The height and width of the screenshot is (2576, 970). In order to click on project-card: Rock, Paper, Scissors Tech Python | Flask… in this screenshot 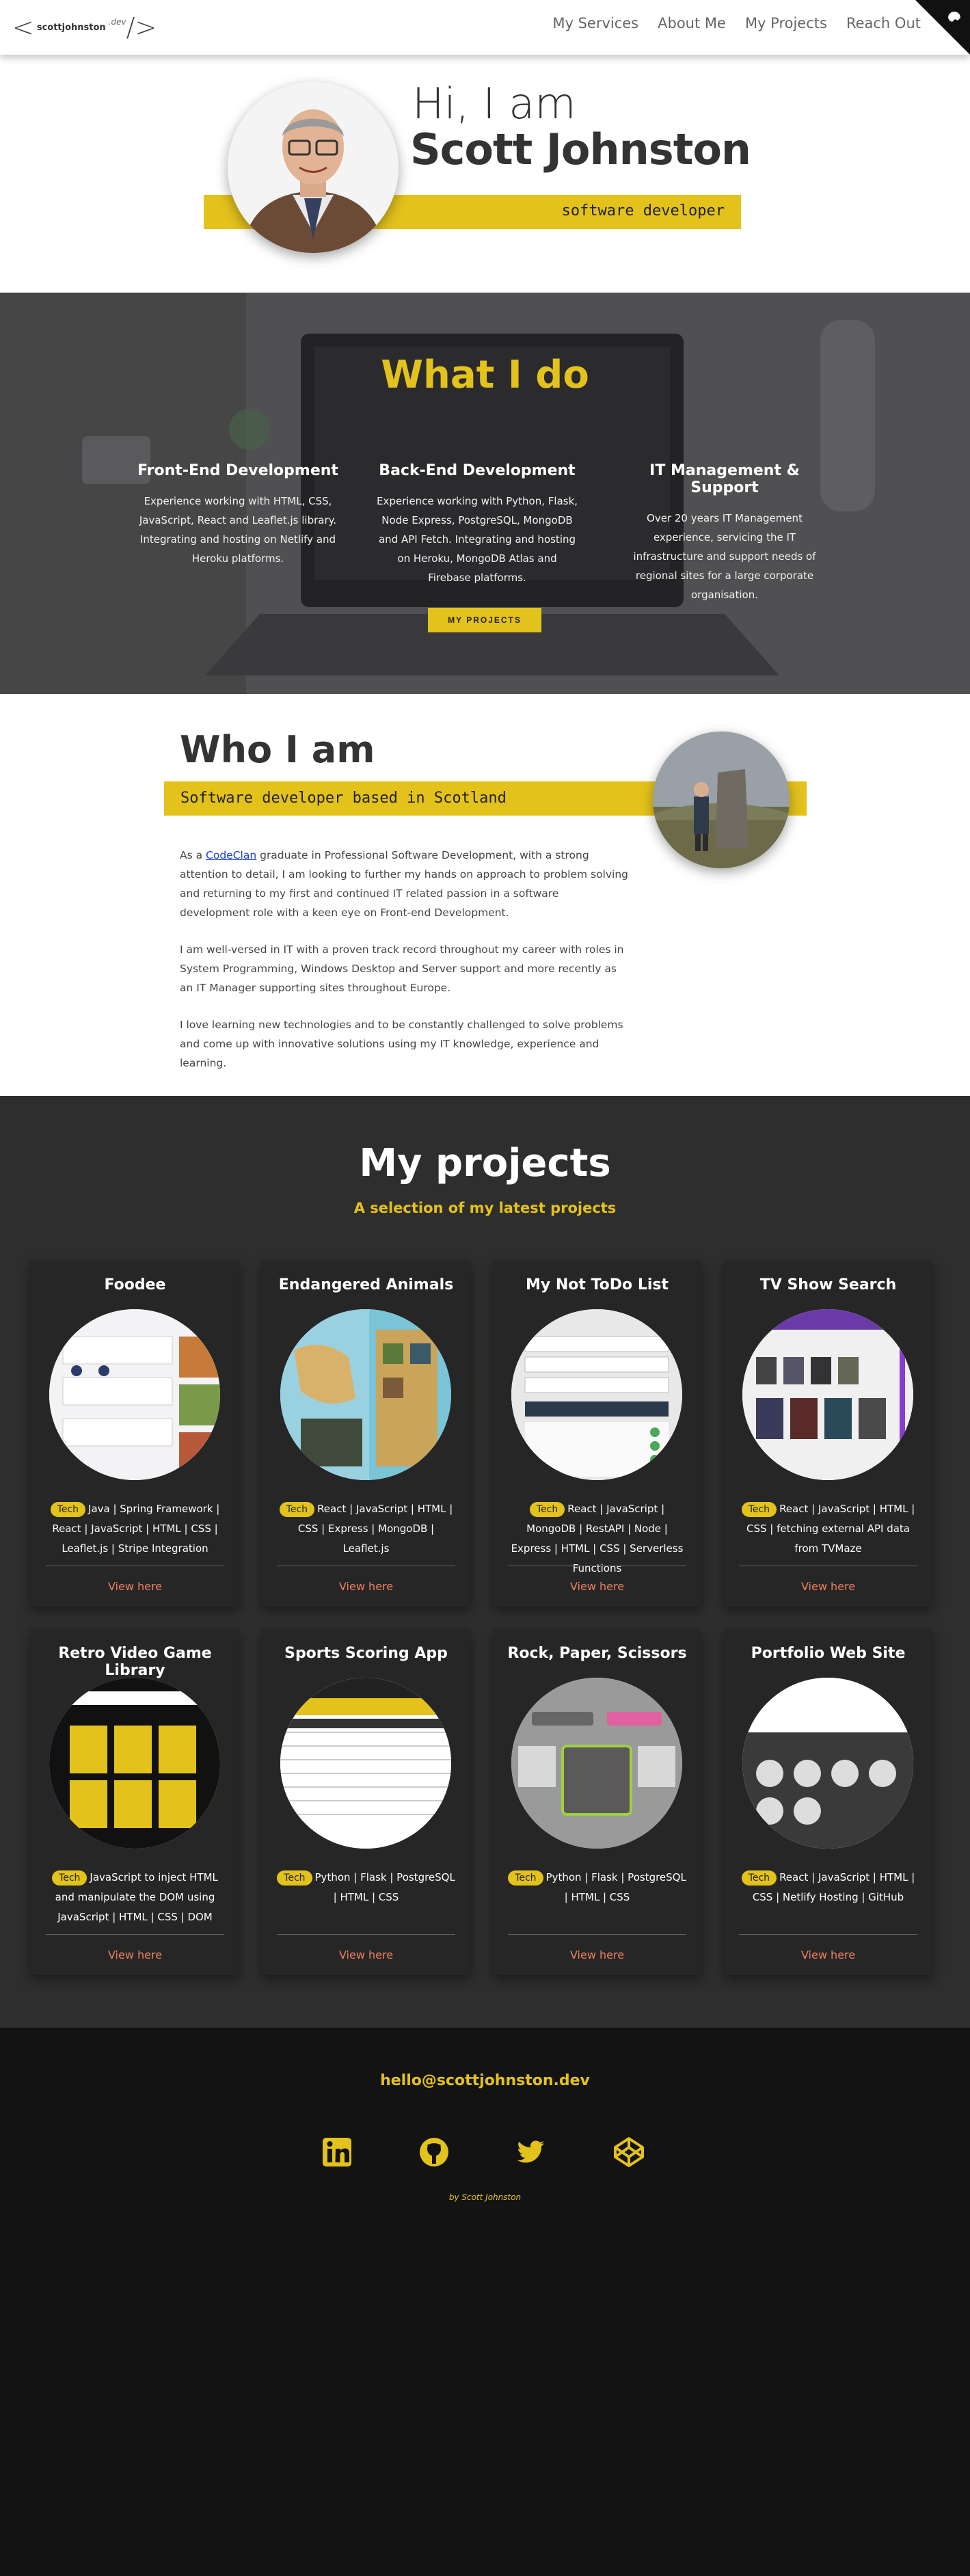, I will do `click(597, 1802)`.